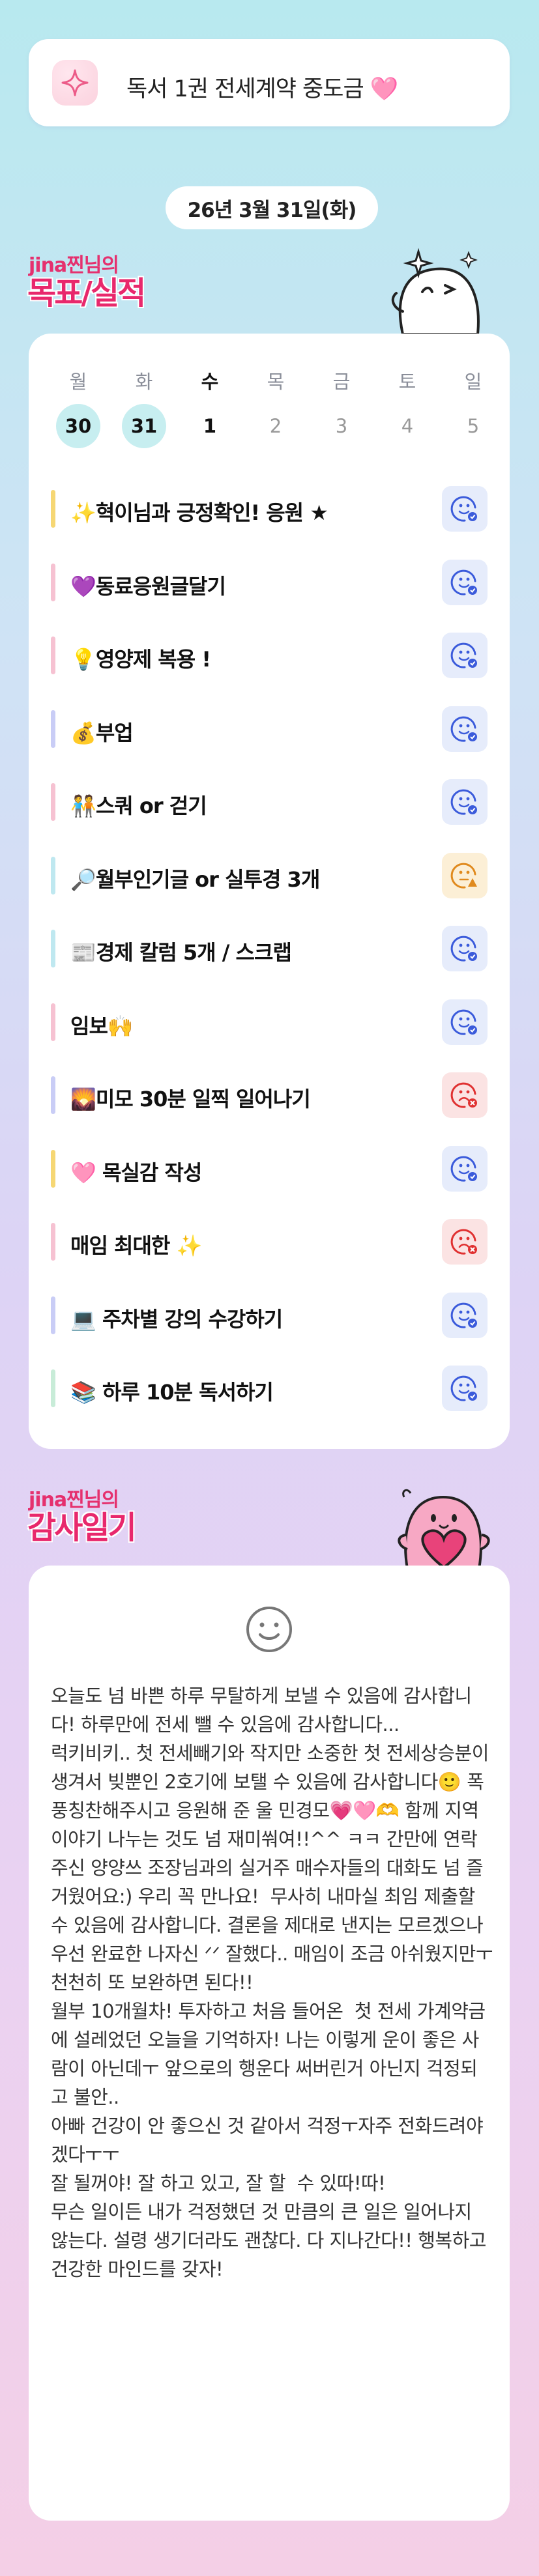 The image size is (539, 2576). Describe the element at coordinates (407, 426) in the screenshot. I see `date-number: 4` at that location.